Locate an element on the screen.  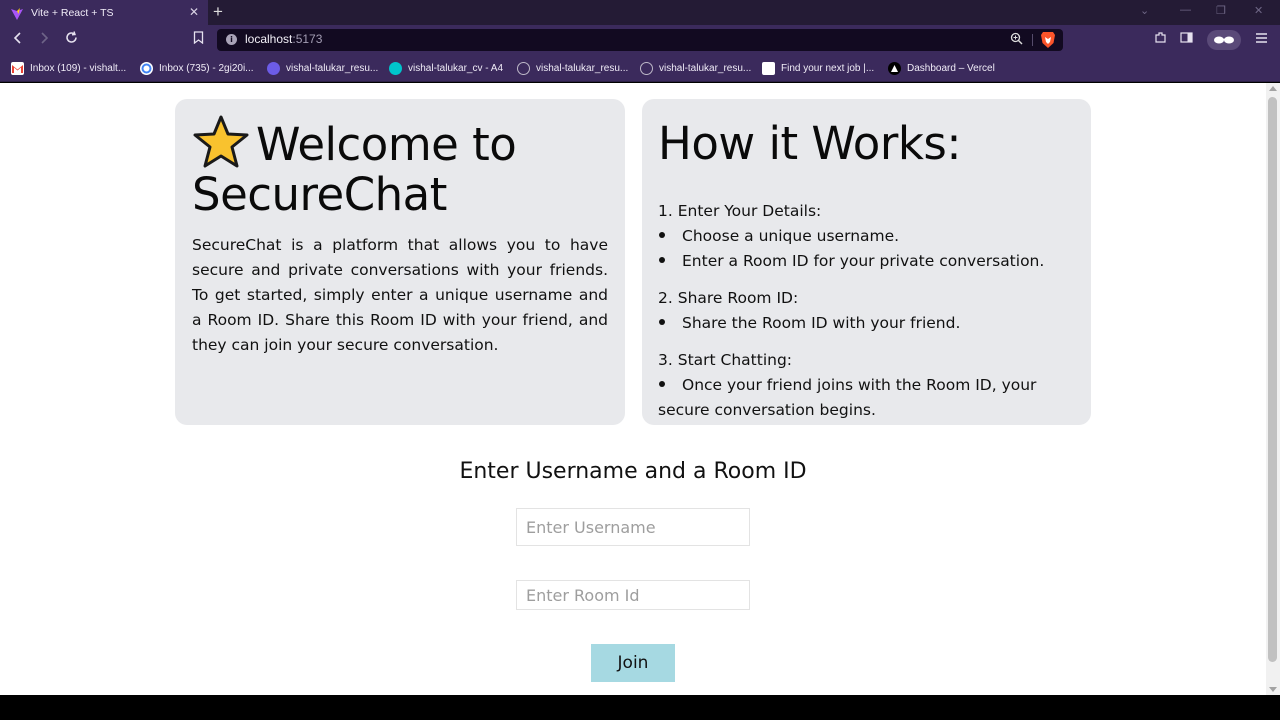
new-tab-button: + is located at coordinates (218, 12).